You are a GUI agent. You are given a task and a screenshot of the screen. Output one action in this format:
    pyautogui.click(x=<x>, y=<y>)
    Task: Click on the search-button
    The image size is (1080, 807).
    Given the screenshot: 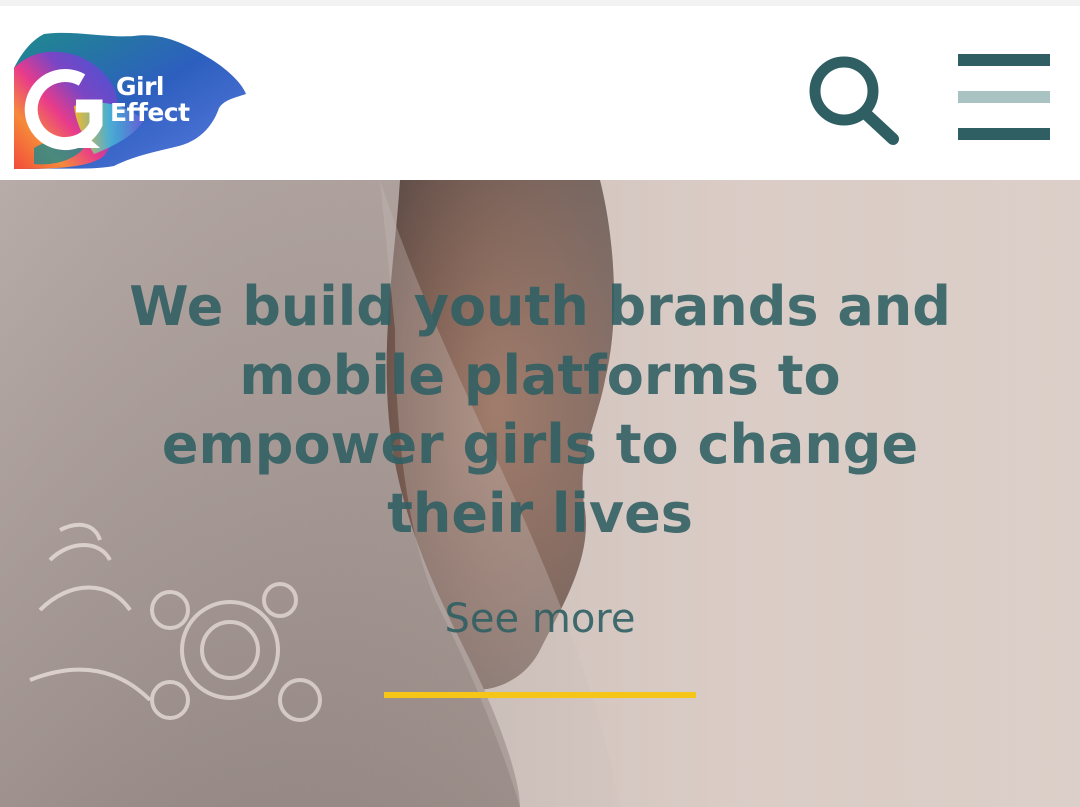 What is the action you would take?
    pyautogui.click(x=854, y=100)
    